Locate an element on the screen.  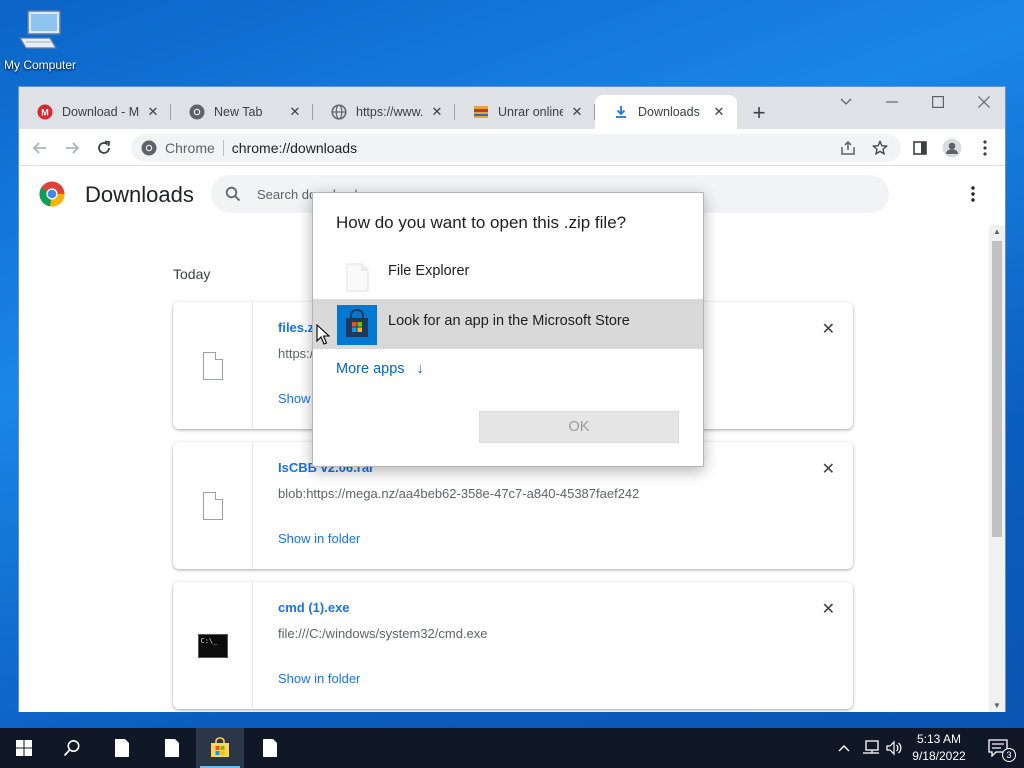
chevron-down-icon is located at coordinates (846, 101).